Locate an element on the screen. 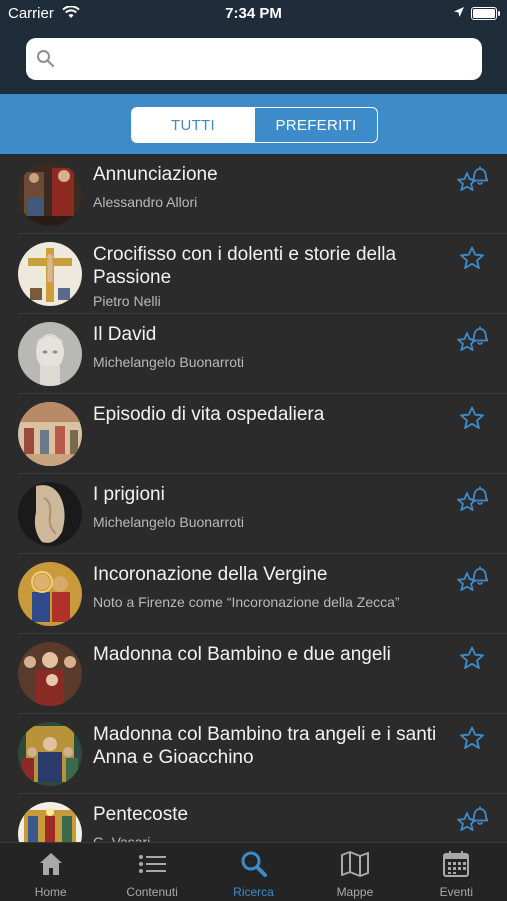  status-bar: Carrier 7:34 PM is located at coordinates (253, 14).